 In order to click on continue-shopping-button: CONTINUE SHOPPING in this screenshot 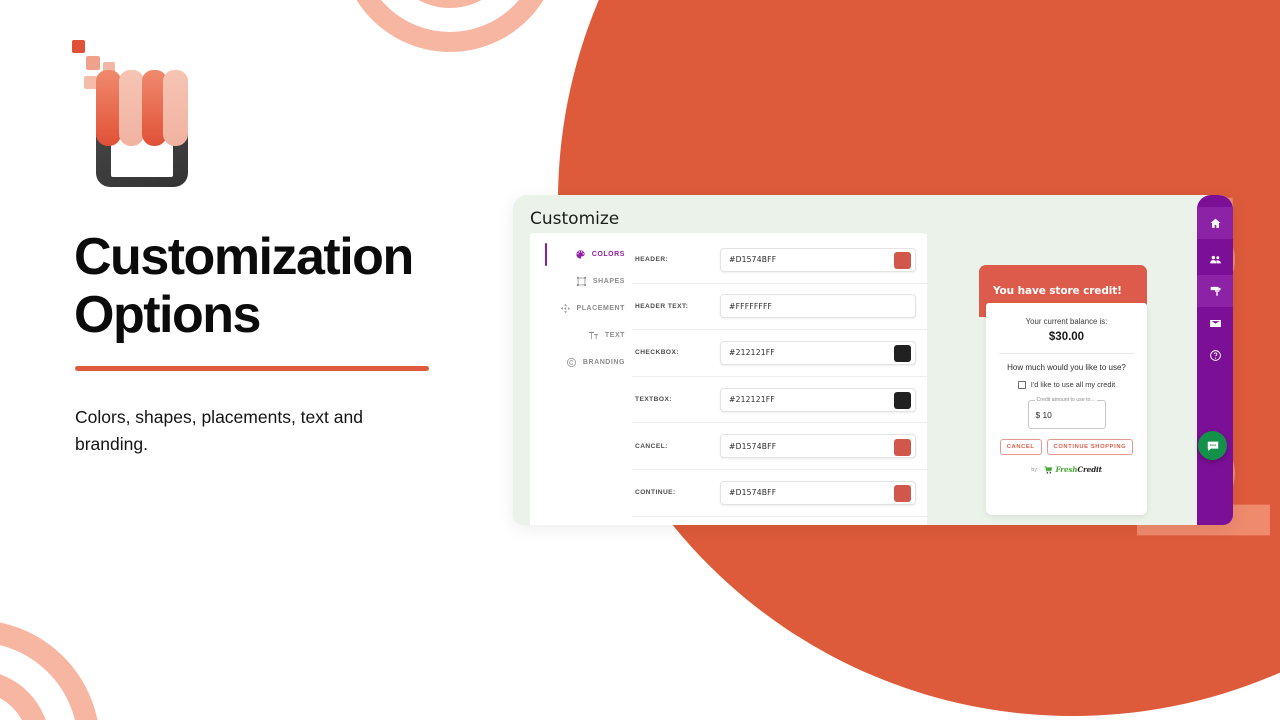, I will do `click(1090, 447)`.